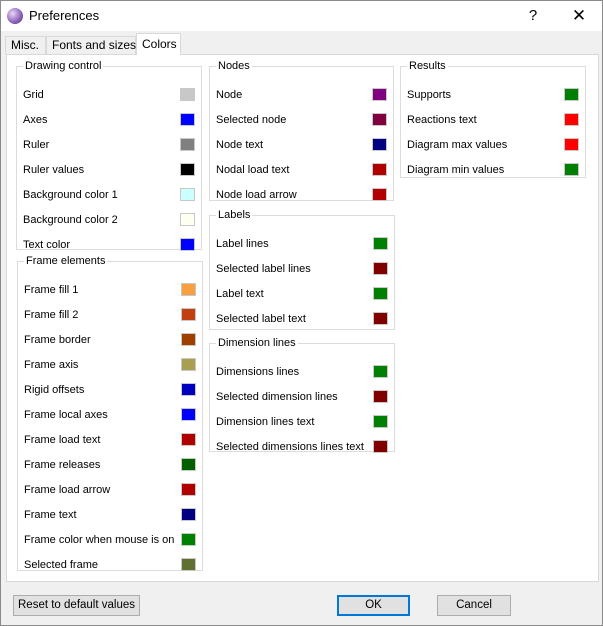 The width and height of the screenshot is (603, 626). Describe the element at coordinates (253, 170) in the screenshot. I see `color-label: Nodal load text` at that location.